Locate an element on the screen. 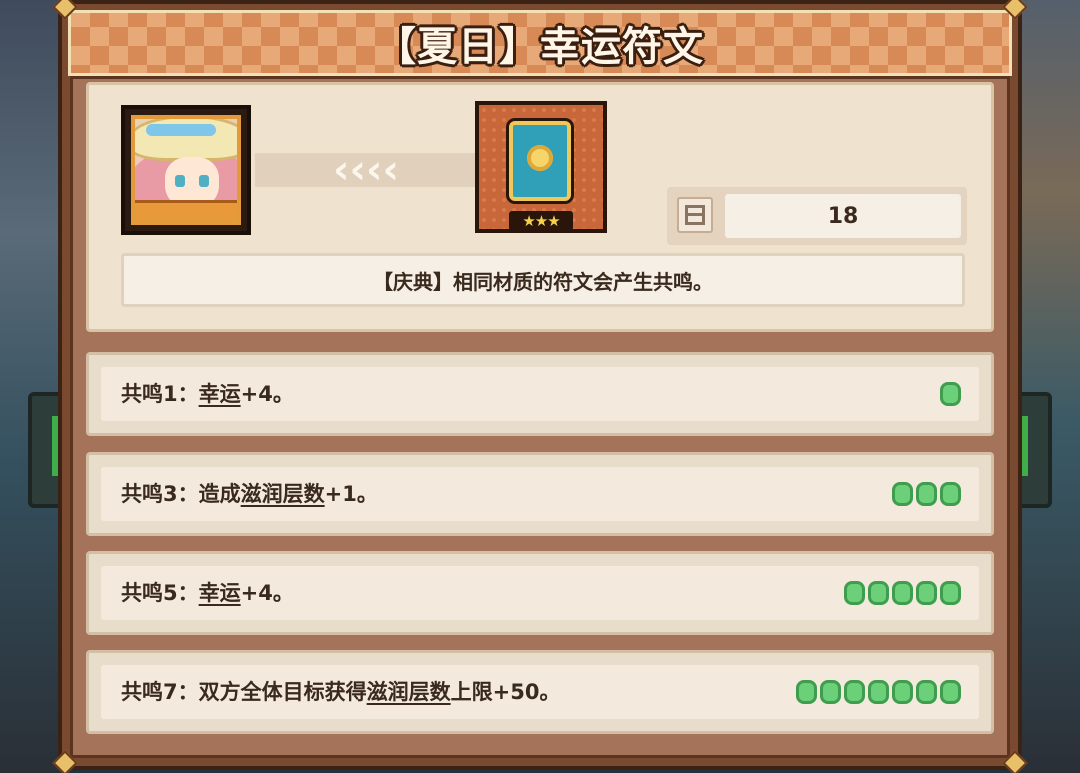 The height and width of the screenshot is (773, 1080). panel-title: 【夏日】幸运符文 is located at coordinates (540, 47).